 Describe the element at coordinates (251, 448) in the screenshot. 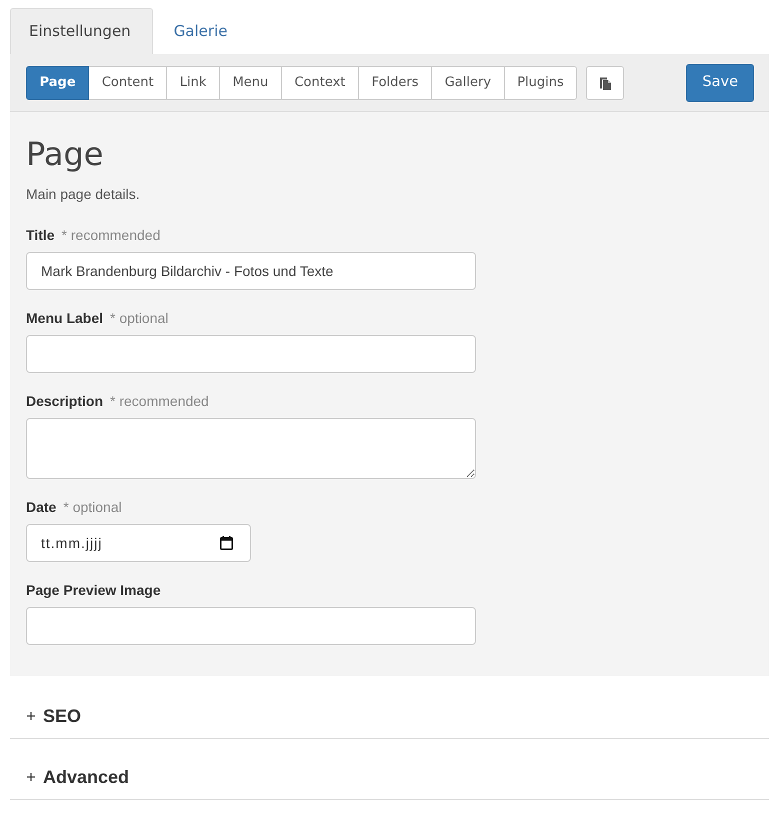

I see `textarea-field` at that location.